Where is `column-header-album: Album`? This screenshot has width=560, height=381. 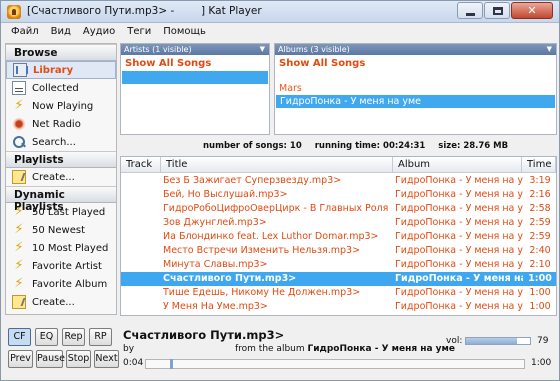 column-header-album: Album is located at coordinates (457, 165).